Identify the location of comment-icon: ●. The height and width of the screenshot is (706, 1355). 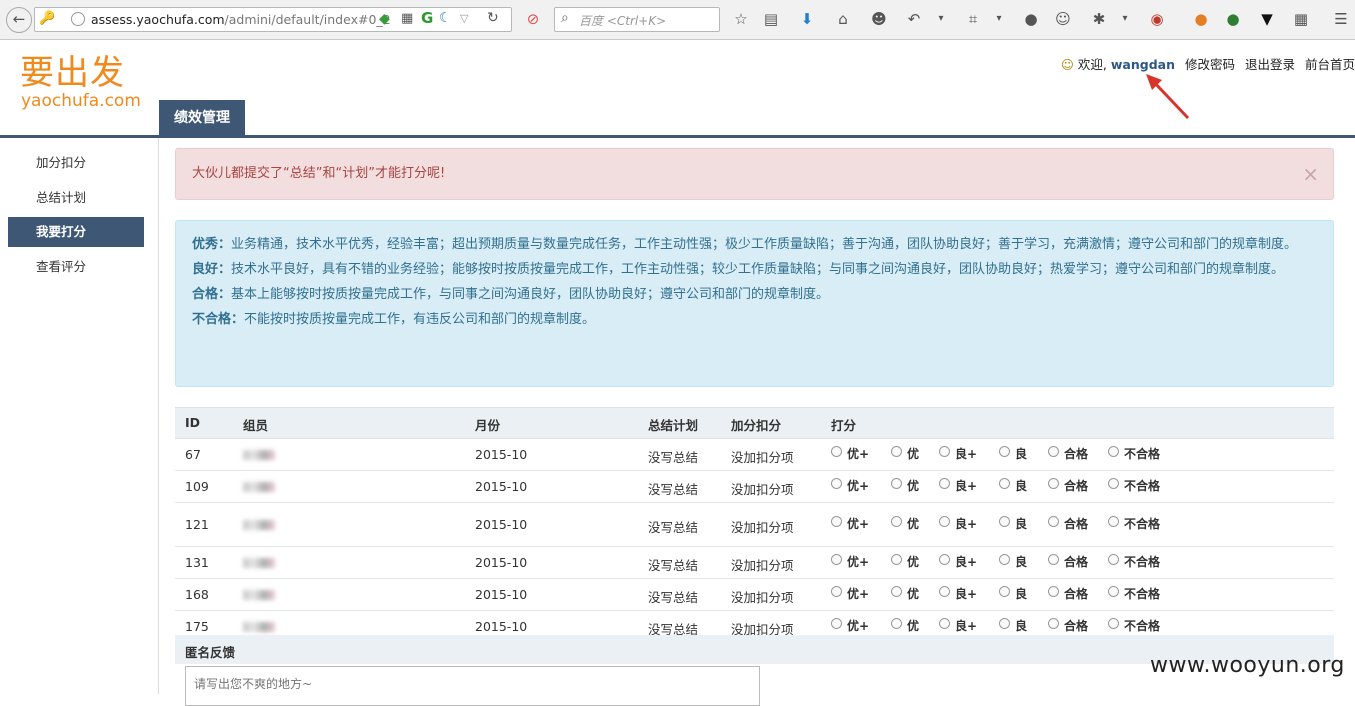
(1031, 19).